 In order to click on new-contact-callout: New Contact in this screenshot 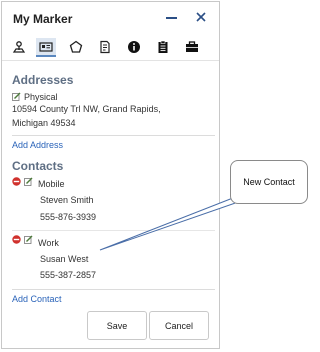, I will do `click(269, 182)`.